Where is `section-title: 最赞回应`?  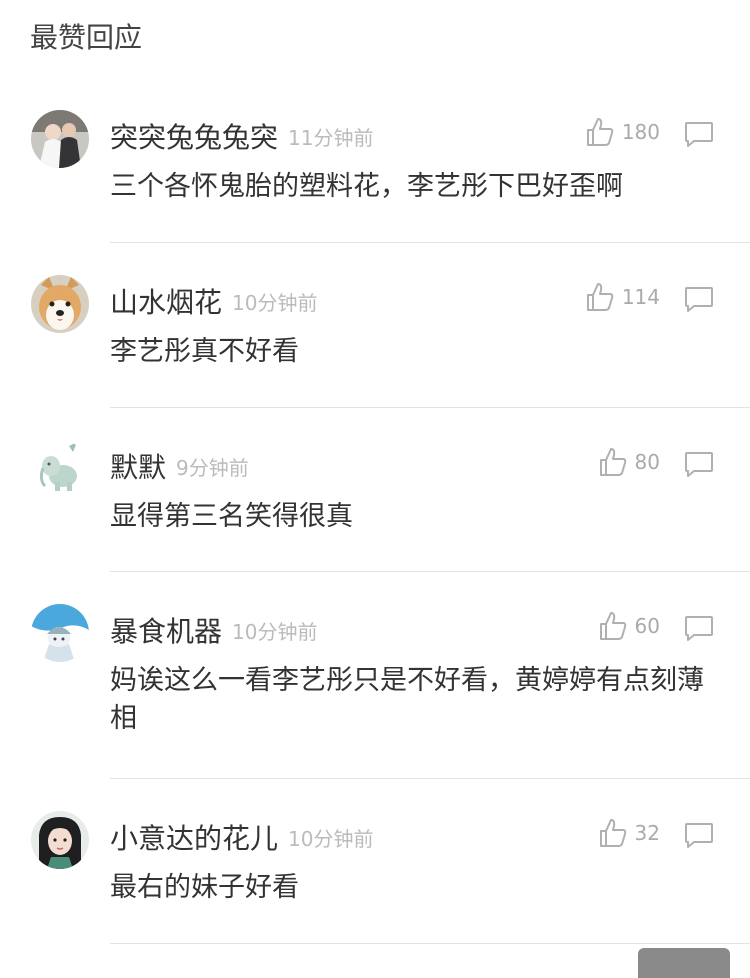
section-title: 最赞回应 is located at coordinates (86, 37).